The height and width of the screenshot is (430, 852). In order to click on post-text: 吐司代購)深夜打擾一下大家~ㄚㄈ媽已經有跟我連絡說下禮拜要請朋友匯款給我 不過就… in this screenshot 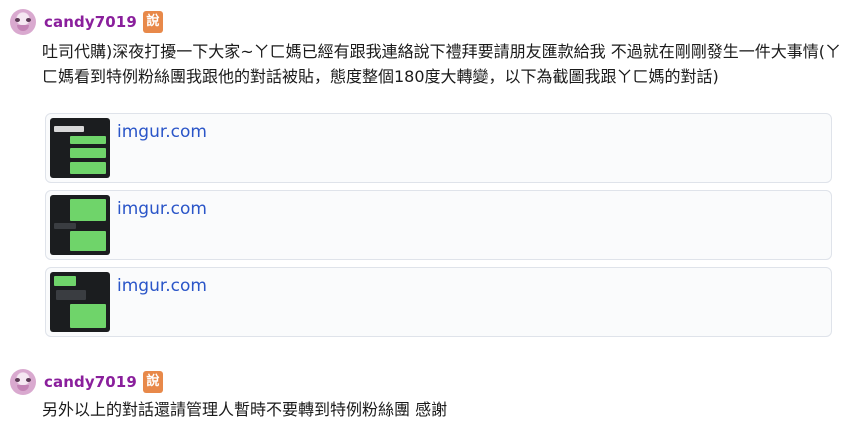, I will do `click(441, 64)`.